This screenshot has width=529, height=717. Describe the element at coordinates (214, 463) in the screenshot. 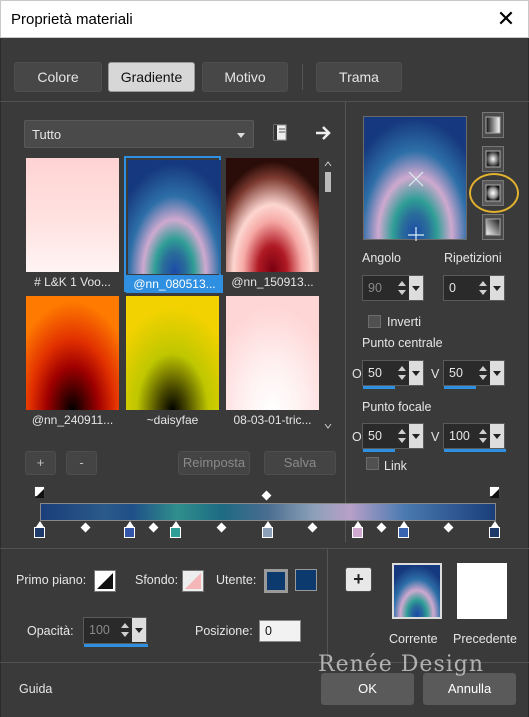

I see `reset-button: Reimposta` at that location.